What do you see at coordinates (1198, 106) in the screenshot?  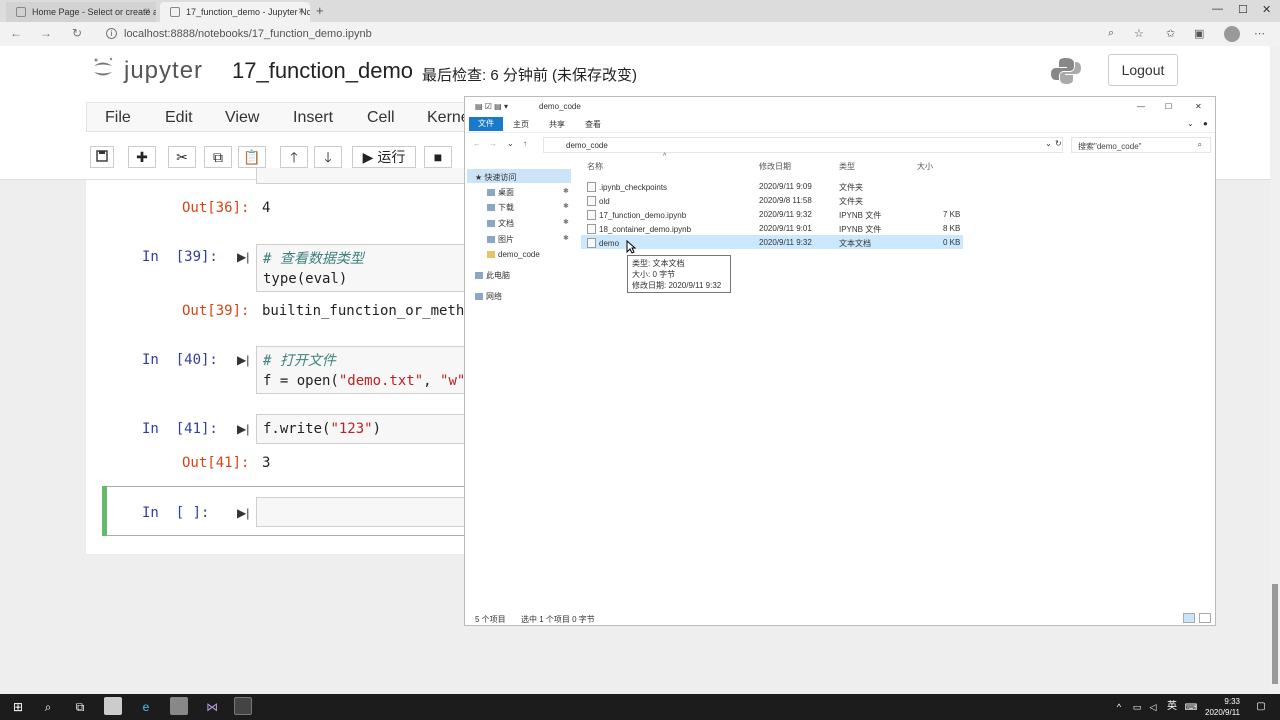 I see `close-icon: ✕` at bounding box center [1198, 106].